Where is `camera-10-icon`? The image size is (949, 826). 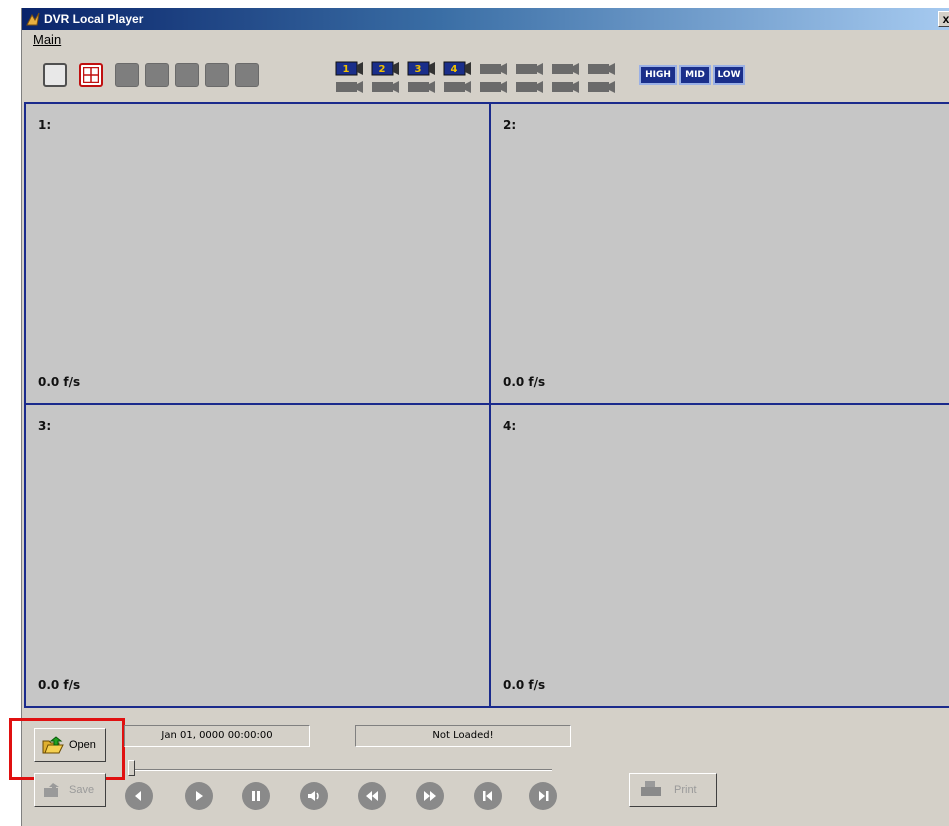 camera-10-icon is located at coordinates (385, 86).